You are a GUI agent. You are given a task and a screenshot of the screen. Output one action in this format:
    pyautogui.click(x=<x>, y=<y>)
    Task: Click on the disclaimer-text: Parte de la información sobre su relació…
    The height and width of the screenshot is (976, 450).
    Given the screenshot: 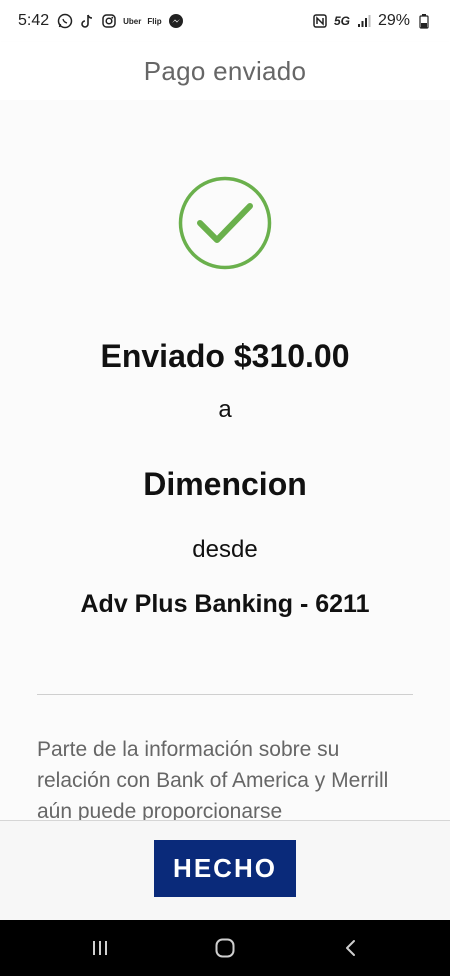 What is the action you would take?
    pyautogui.click(x=213, y=779)
    